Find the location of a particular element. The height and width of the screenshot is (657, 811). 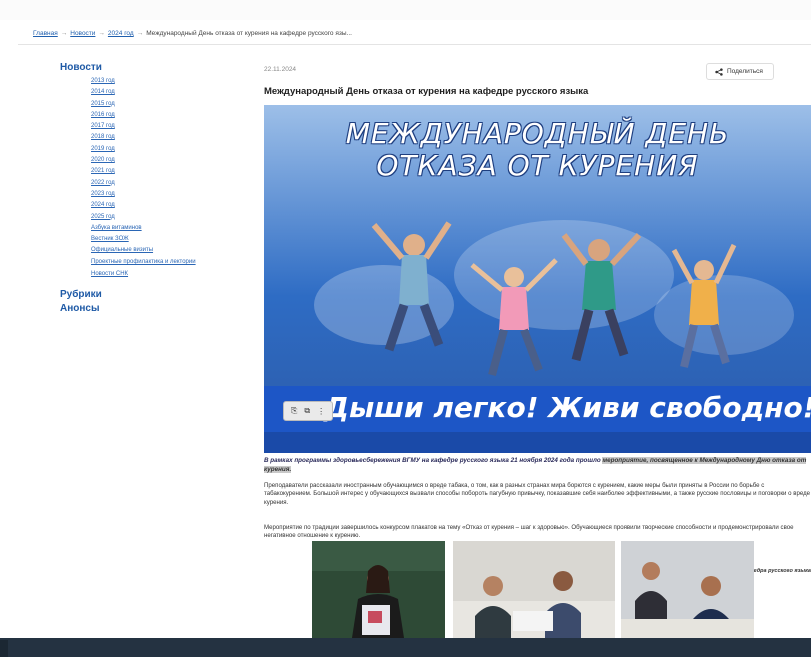

photo-students-at-table is located at coordinates (687, 589).